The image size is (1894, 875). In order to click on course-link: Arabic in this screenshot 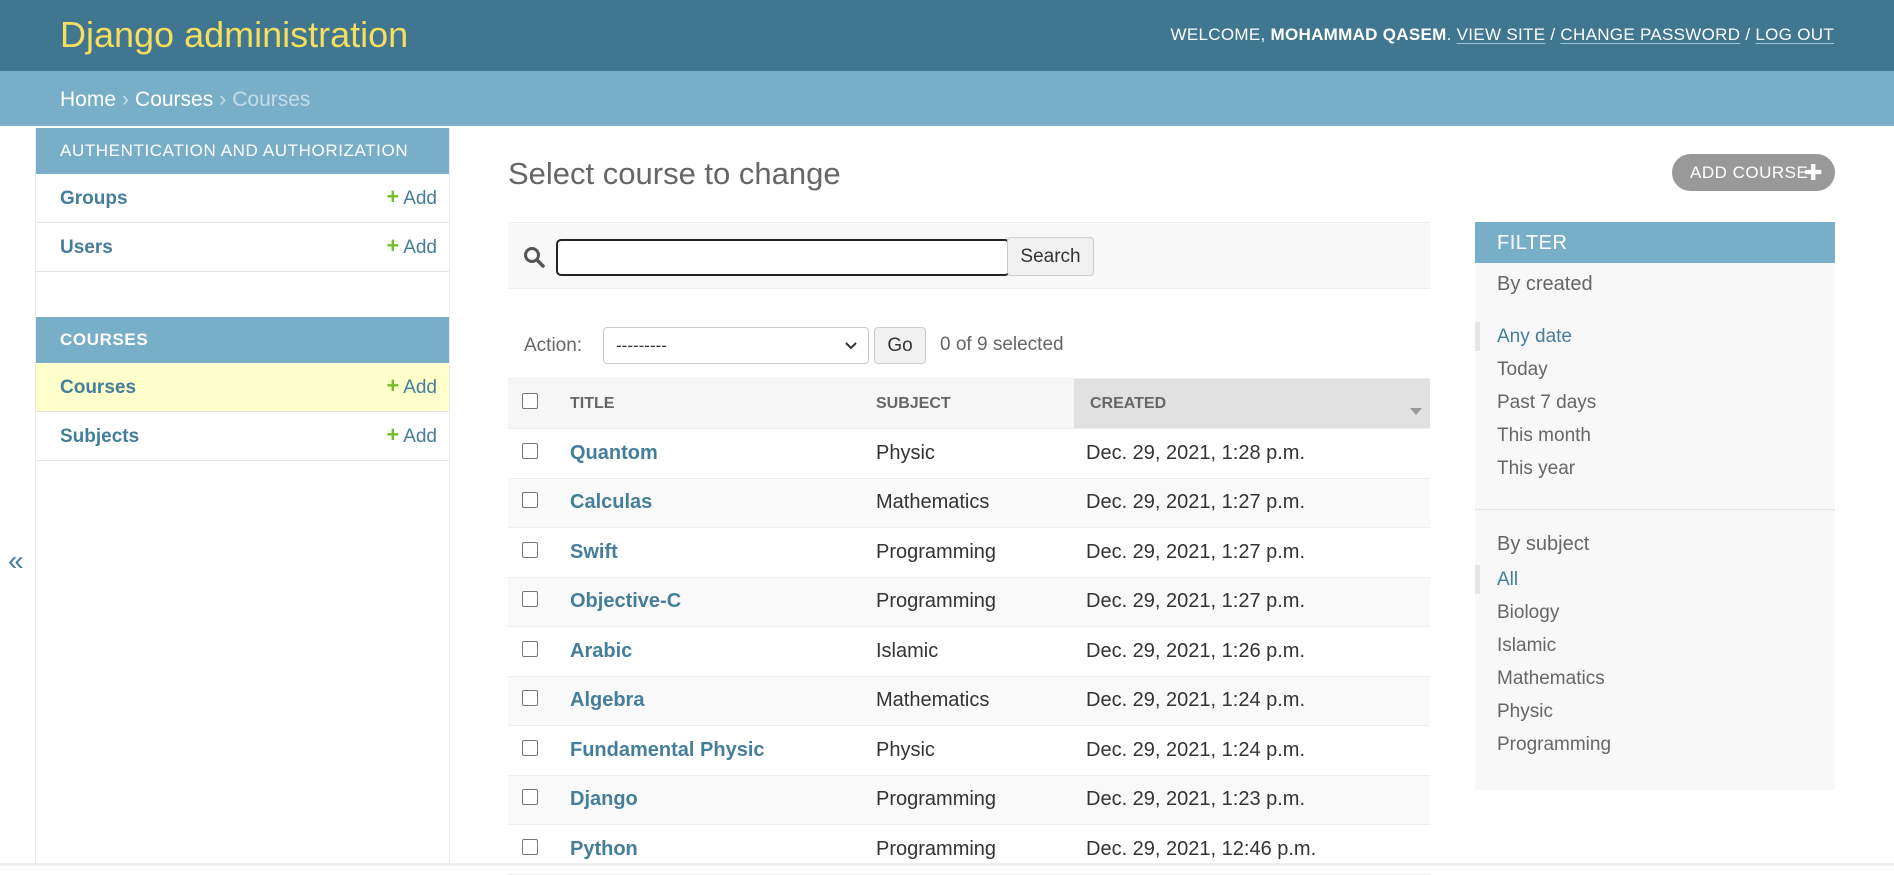, I will do `click(601, 651)`.